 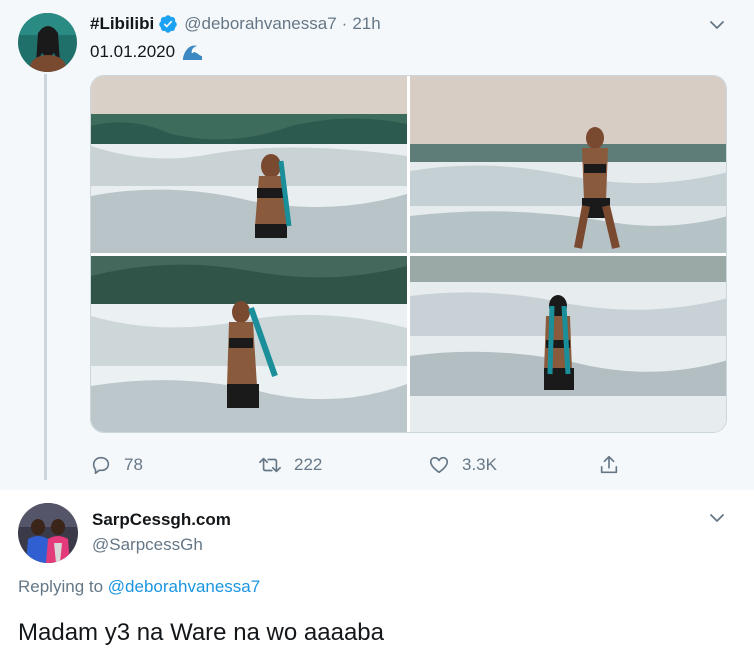 What do you see at coordinates (192, 52) in the screenshot?
I see `water-wave-icon` at bounding box center [192, 52].